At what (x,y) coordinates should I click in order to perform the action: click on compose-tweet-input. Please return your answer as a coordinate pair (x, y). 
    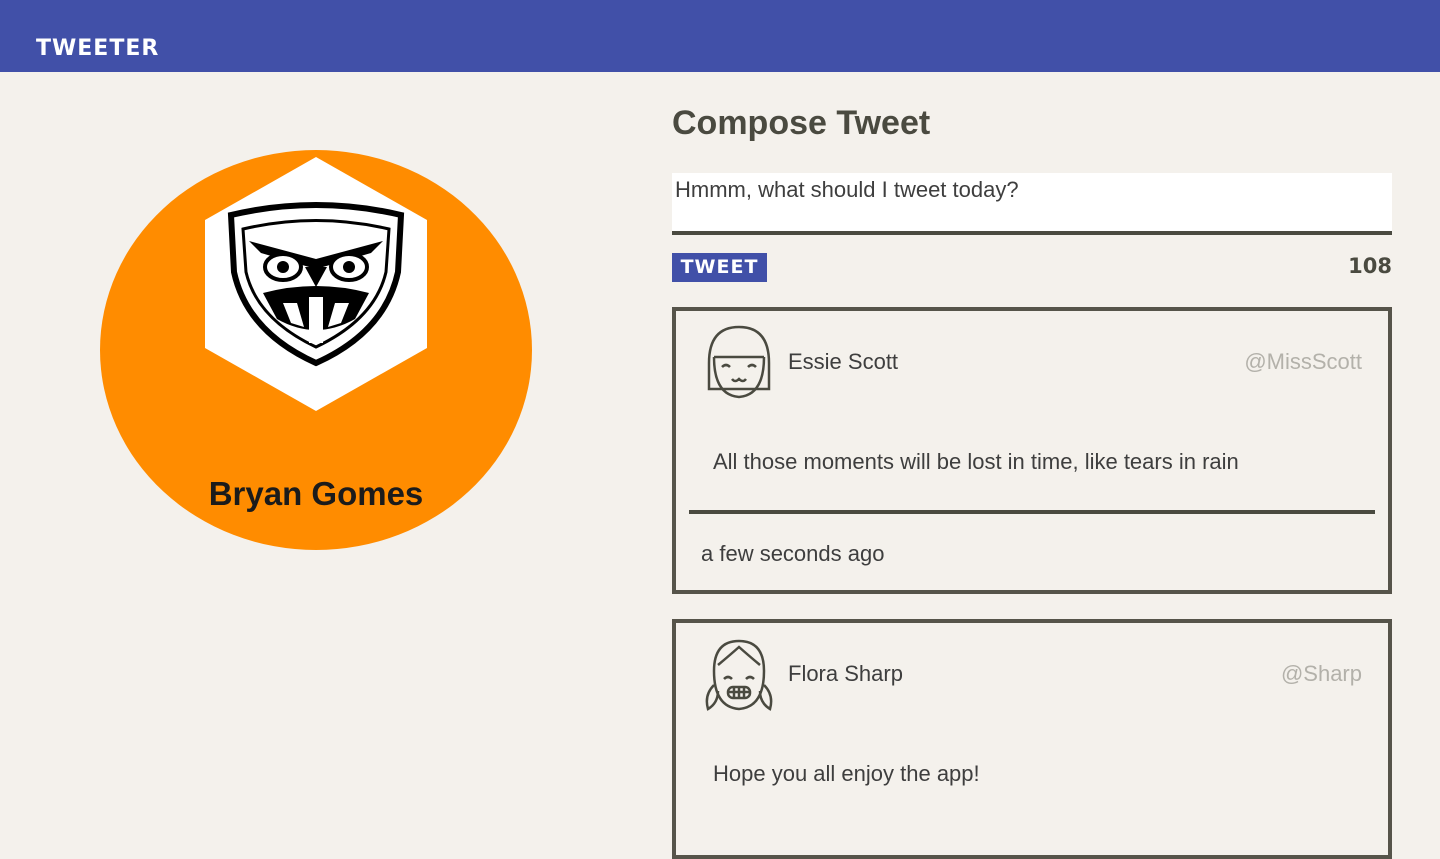
    Looking at the image, I should click on (1032, 202).